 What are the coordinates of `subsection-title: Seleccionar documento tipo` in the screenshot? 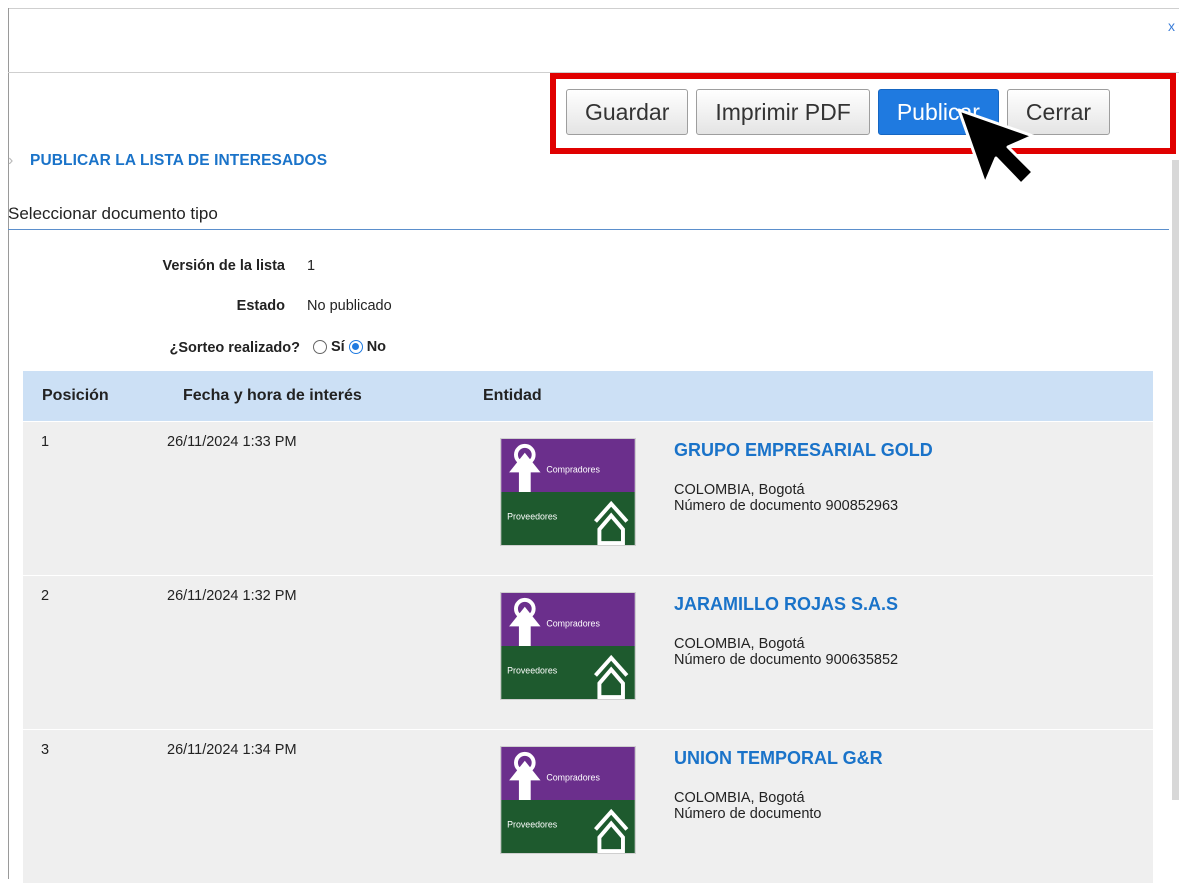 It's located at (113, 213).